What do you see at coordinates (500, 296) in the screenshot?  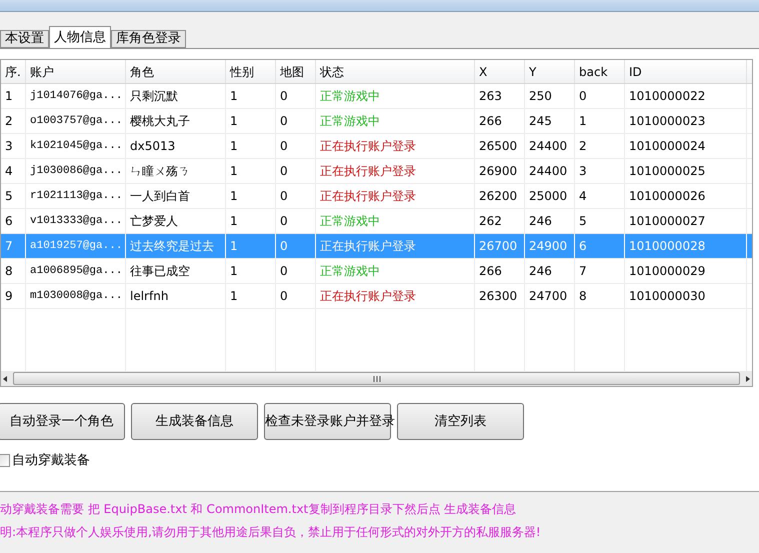 I see `table-cell: 26300` at bounding box center [500, 296].